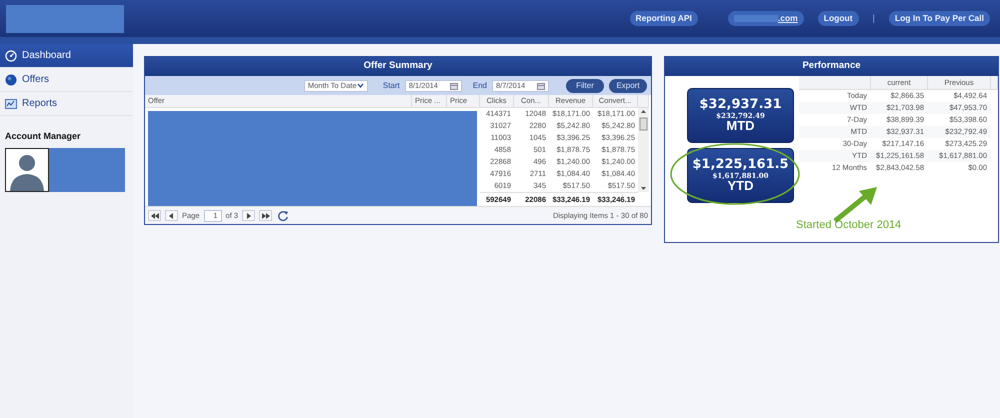 The image size is (1000, 418). I want to click on chart-icon, so click(11, 104).